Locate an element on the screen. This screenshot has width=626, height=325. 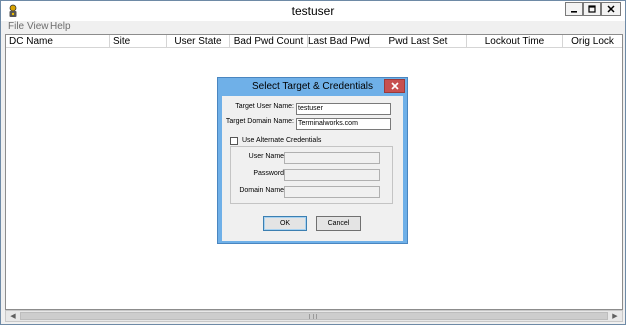
dialog-title: Select Target & Credentials is located at coordinates (312, 86).